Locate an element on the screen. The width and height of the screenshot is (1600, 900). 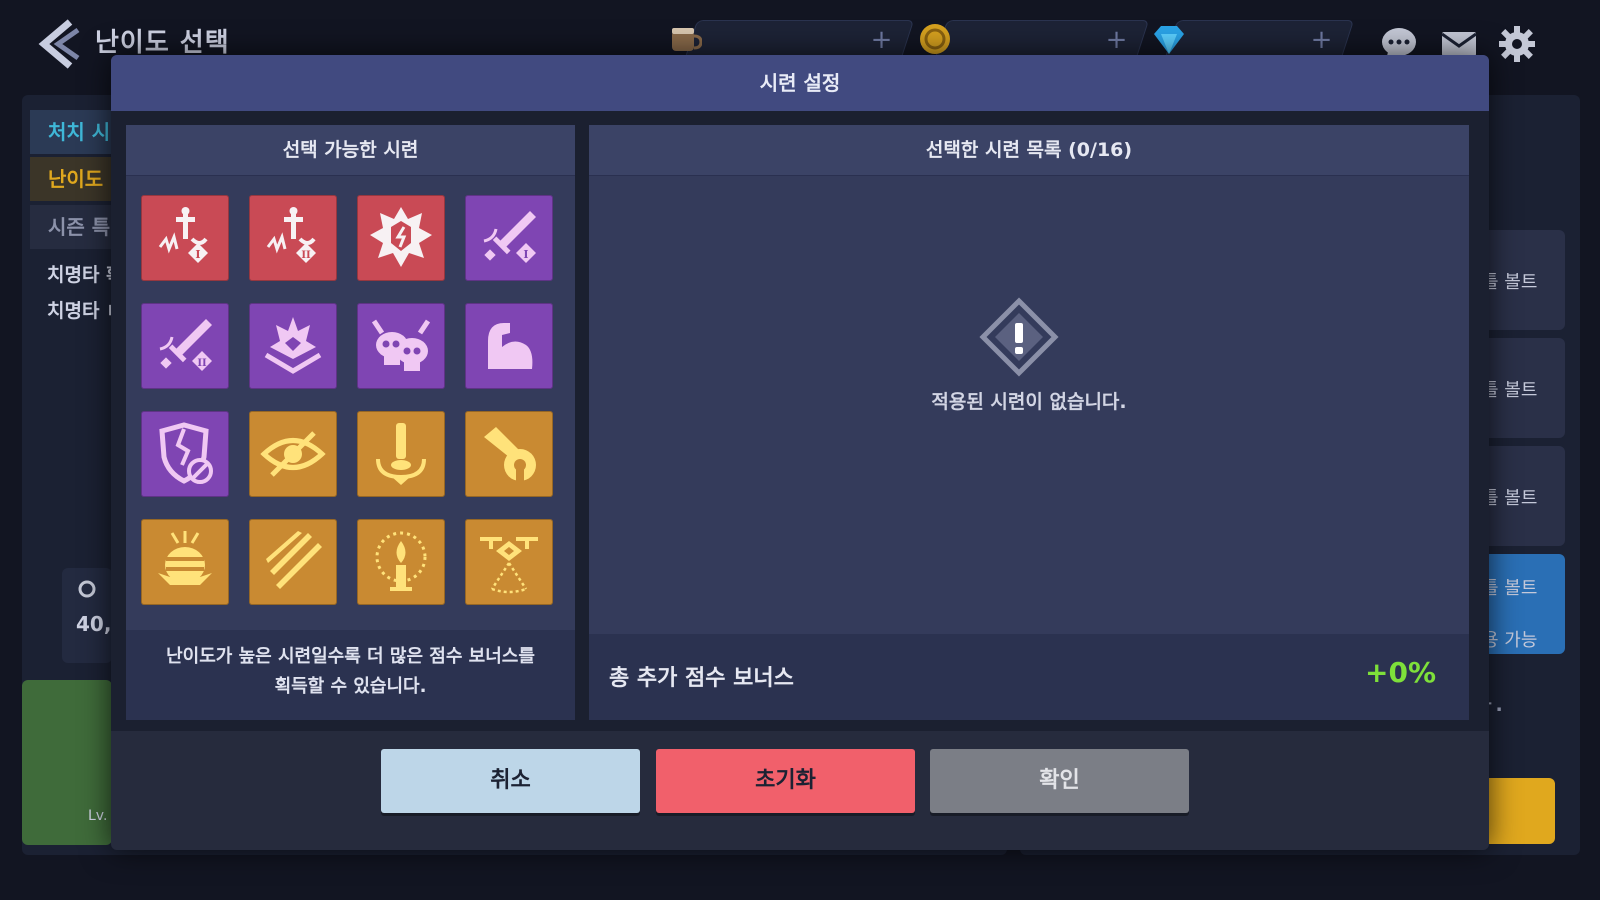
sun-icon is located at coordinates (87, 589).